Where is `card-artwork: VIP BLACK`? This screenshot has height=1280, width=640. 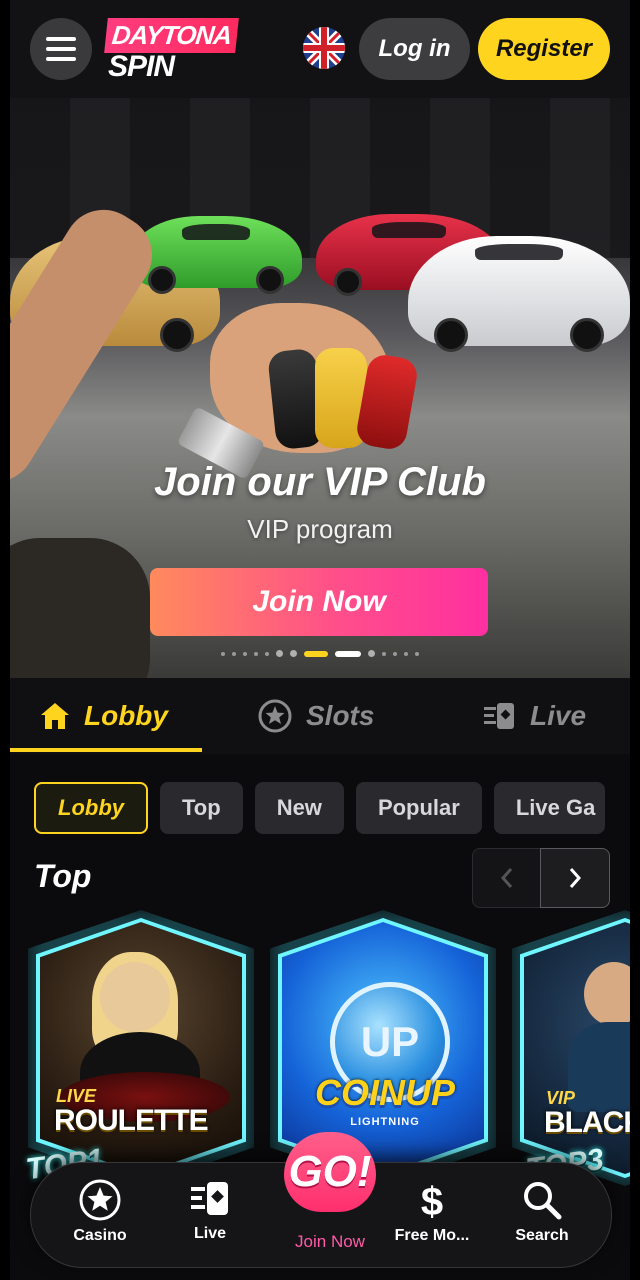
card-artwork: VIP BLACK is located at coordinates (577, 1048).